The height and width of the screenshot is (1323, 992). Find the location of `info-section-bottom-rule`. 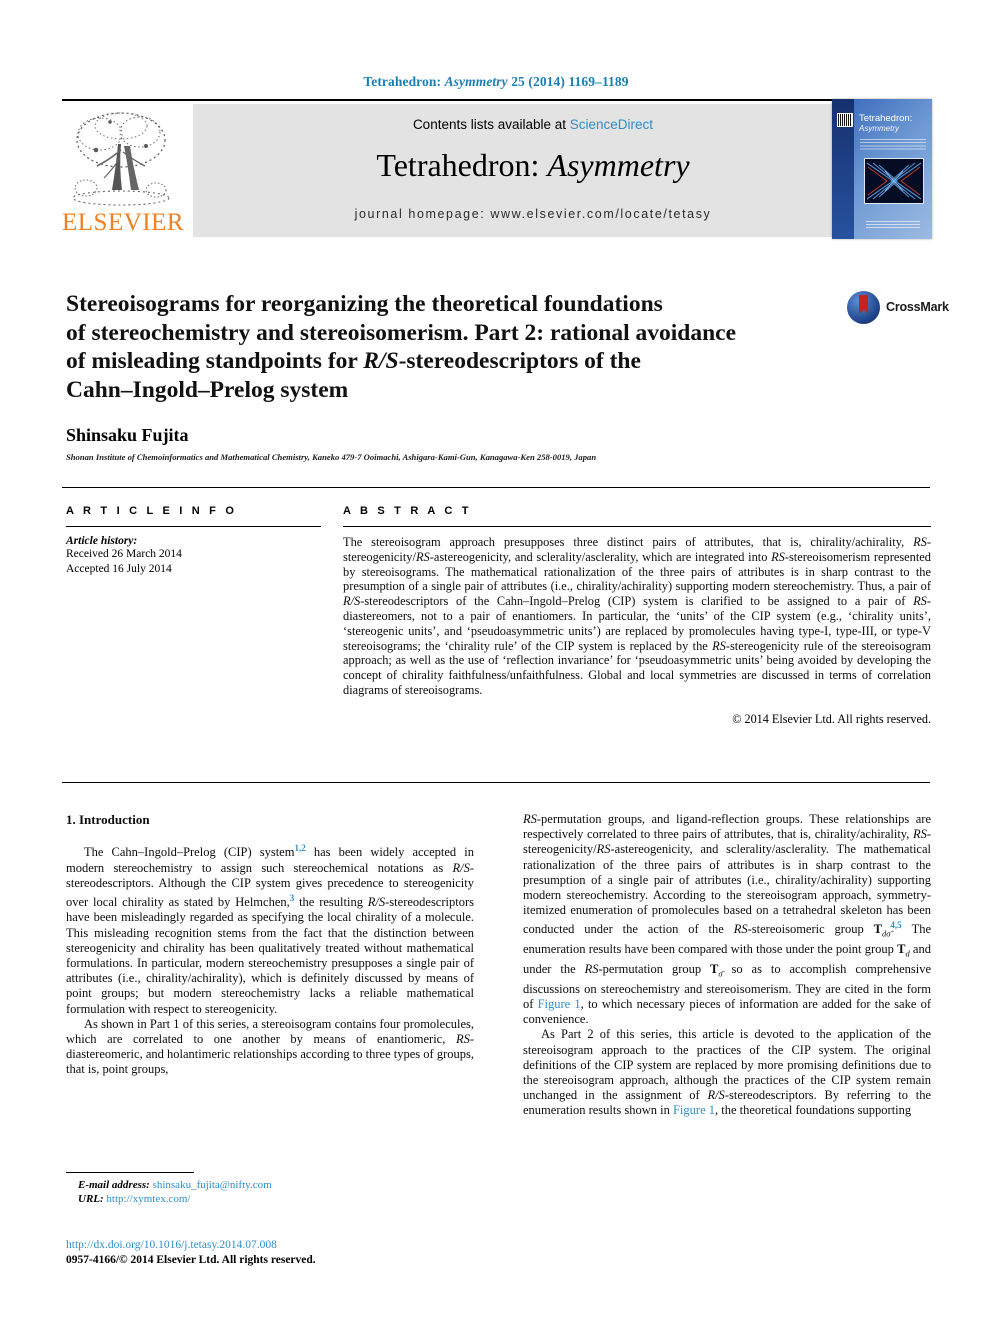

info-section-bottom-rule is located at coordinates (496, 782).